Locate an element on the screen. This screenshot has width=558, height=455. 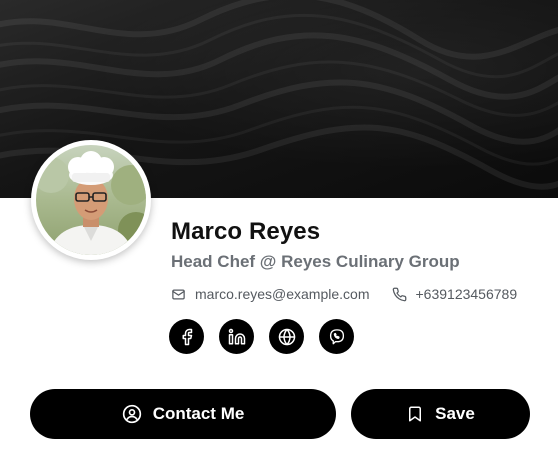
social-links is located at coordinates (269, 336).